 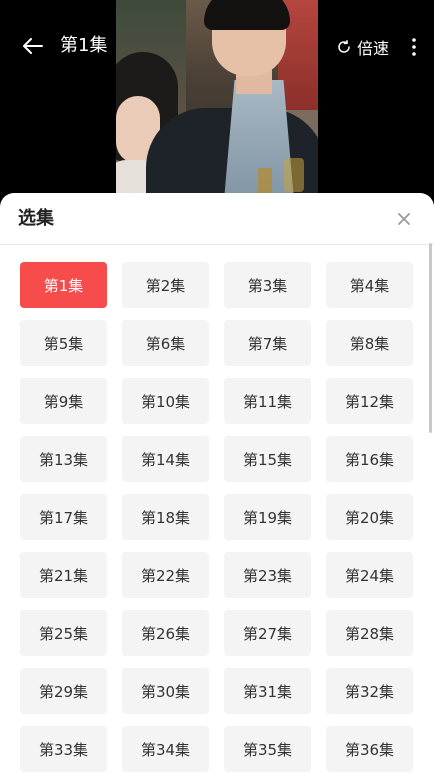 I want to click on episode-button: 第8集, so click(x=369, y=343).